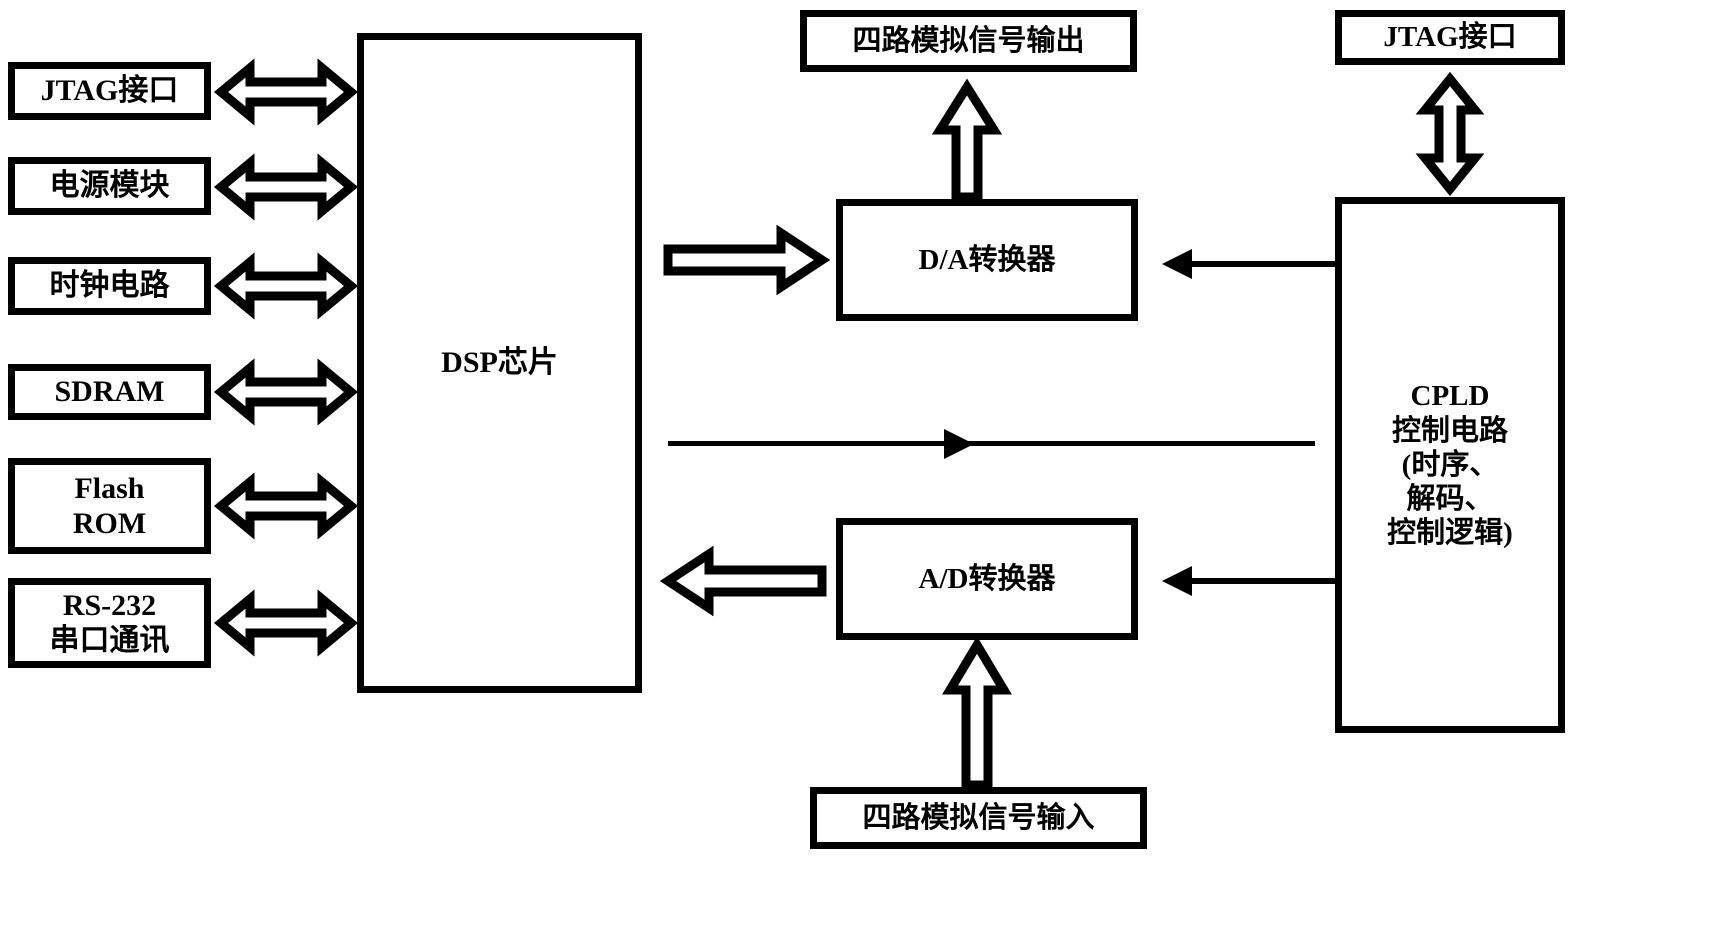 The width and height of the screenshot is (1722, 939). Describe the element at coordinates (743, 581) in the screenshot. I see `connector-ad-to-dsp` at that location.